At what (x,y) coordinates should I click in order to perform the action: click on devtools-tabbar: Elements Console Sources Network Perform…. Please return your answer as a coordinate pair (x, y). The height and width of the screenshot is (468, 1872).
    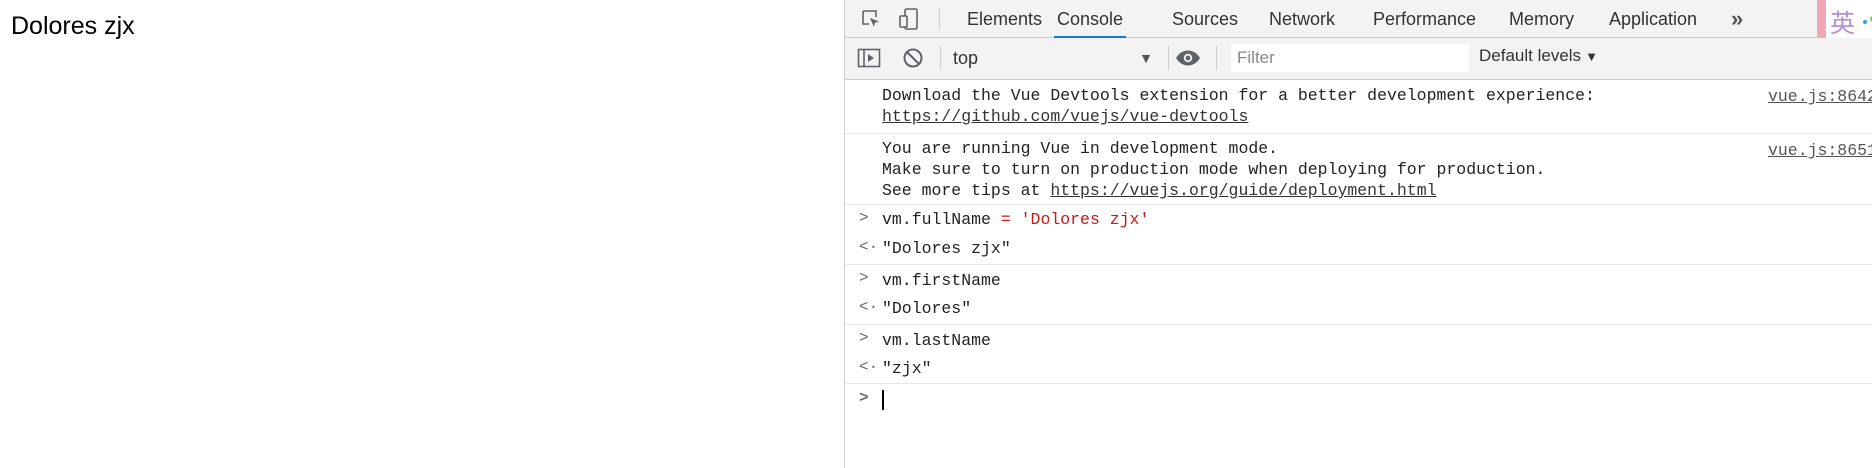
    Looking at the image, I should click on (1358, 19).